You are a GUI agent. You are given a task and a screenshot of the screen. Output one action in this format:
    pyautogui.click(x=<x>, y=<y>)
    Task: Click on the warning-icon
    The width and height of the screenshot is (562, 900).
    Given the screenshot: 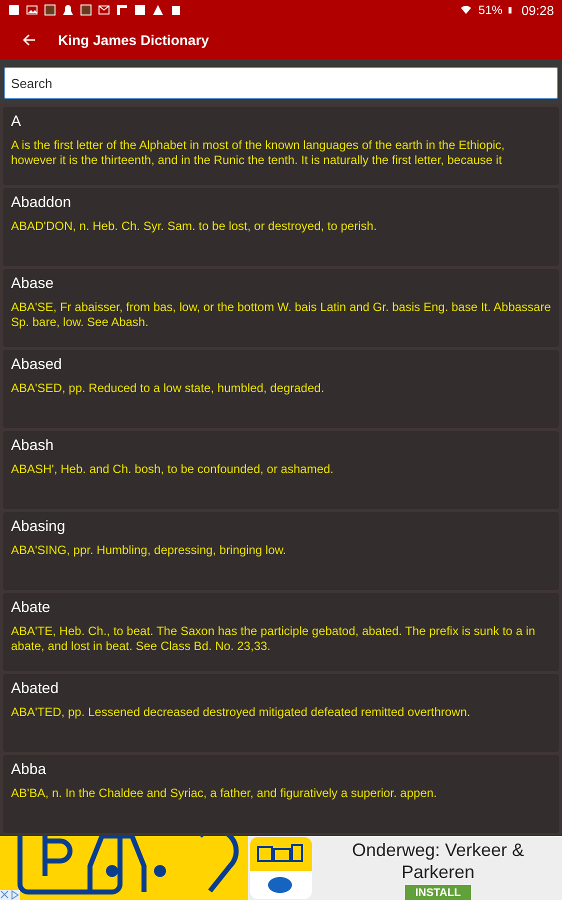 What is the action you would take?
    pyautogui.click(x=158, y=10)
    